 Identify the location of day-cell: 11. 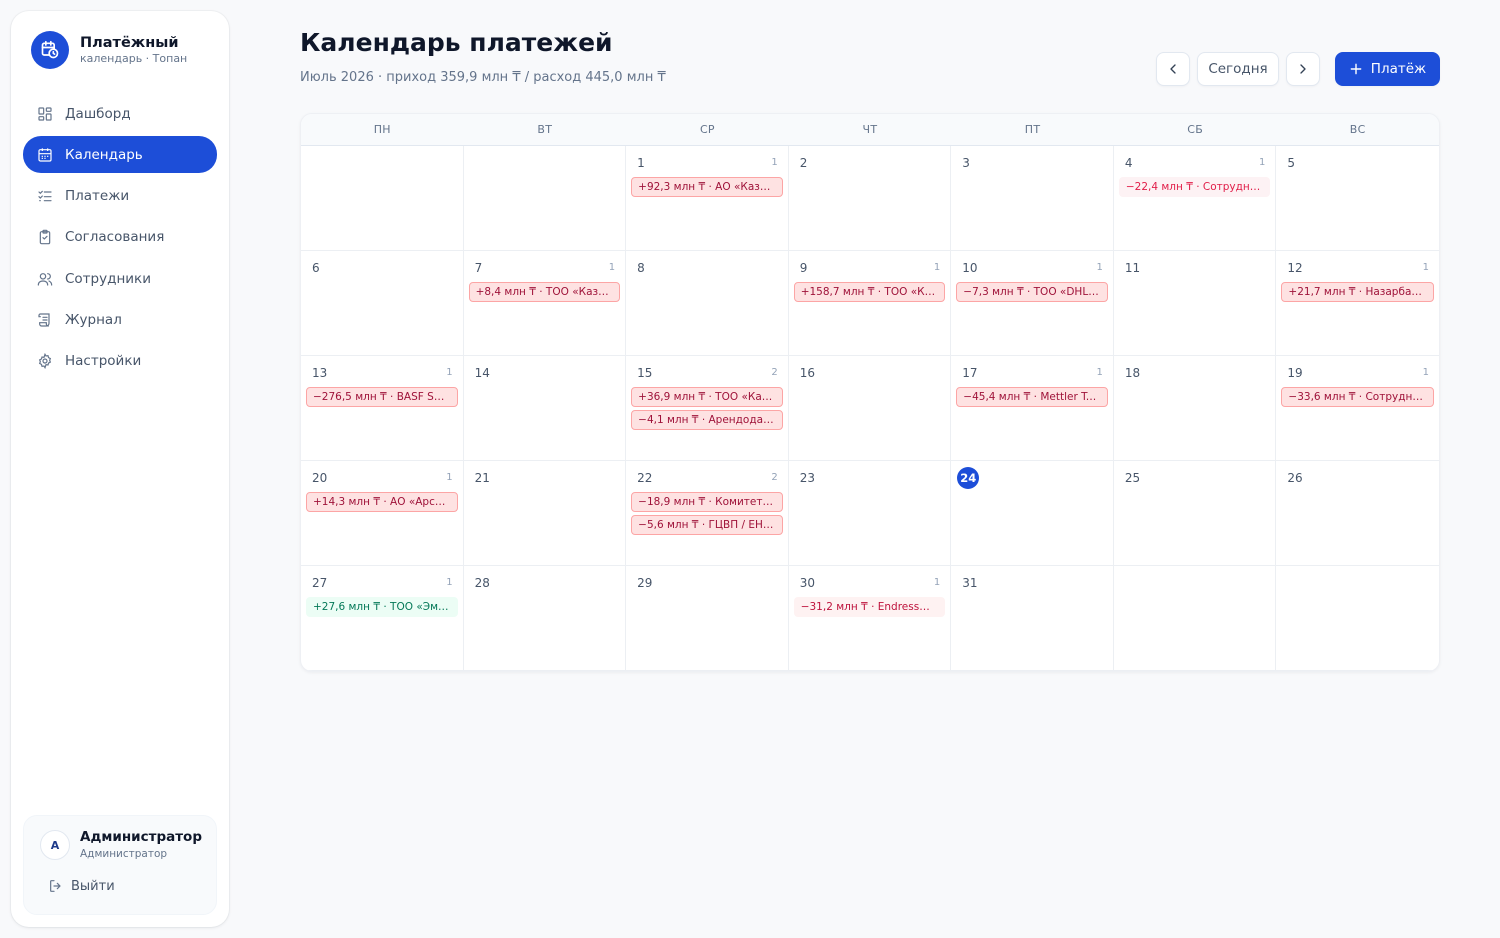
(1195, 303).